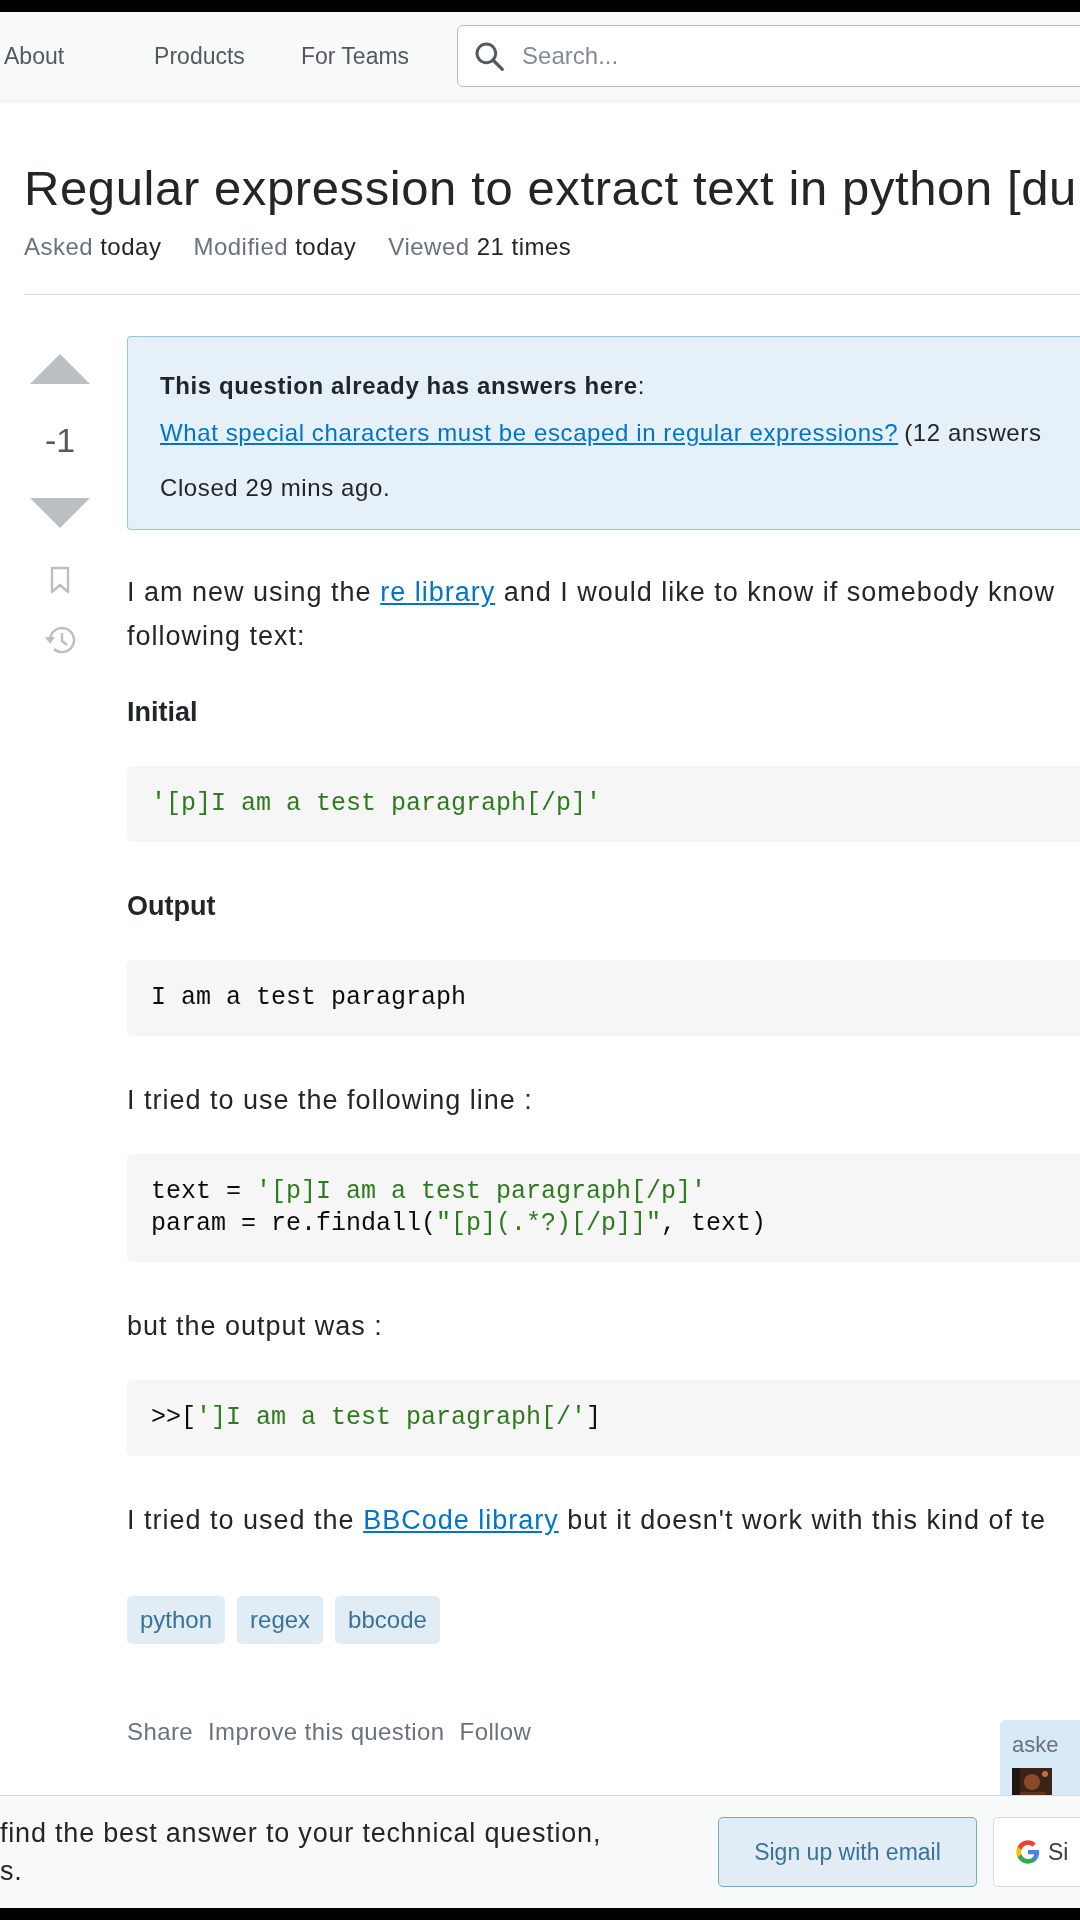 Image resolution: width=1080 pixels, height=1920 pixels. Describe the element at coordinates (60, 580) in the screenshot. I see `bookmark-icon` at that location.